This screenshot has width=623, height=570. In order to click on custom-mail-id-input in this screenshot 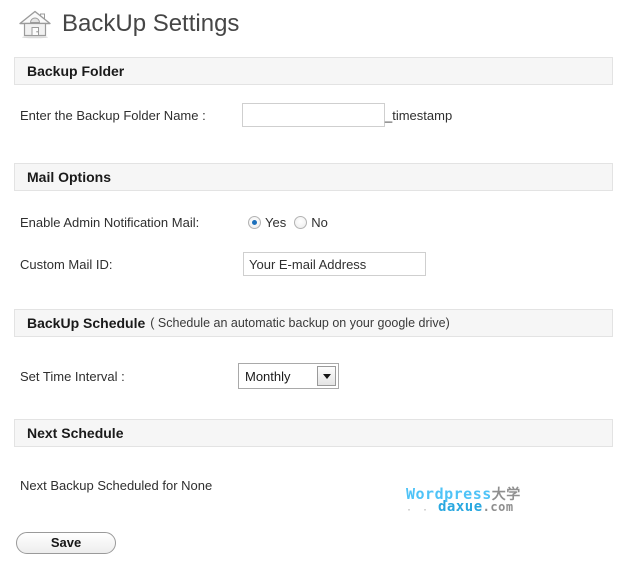, I will do `click(334, 264)`.